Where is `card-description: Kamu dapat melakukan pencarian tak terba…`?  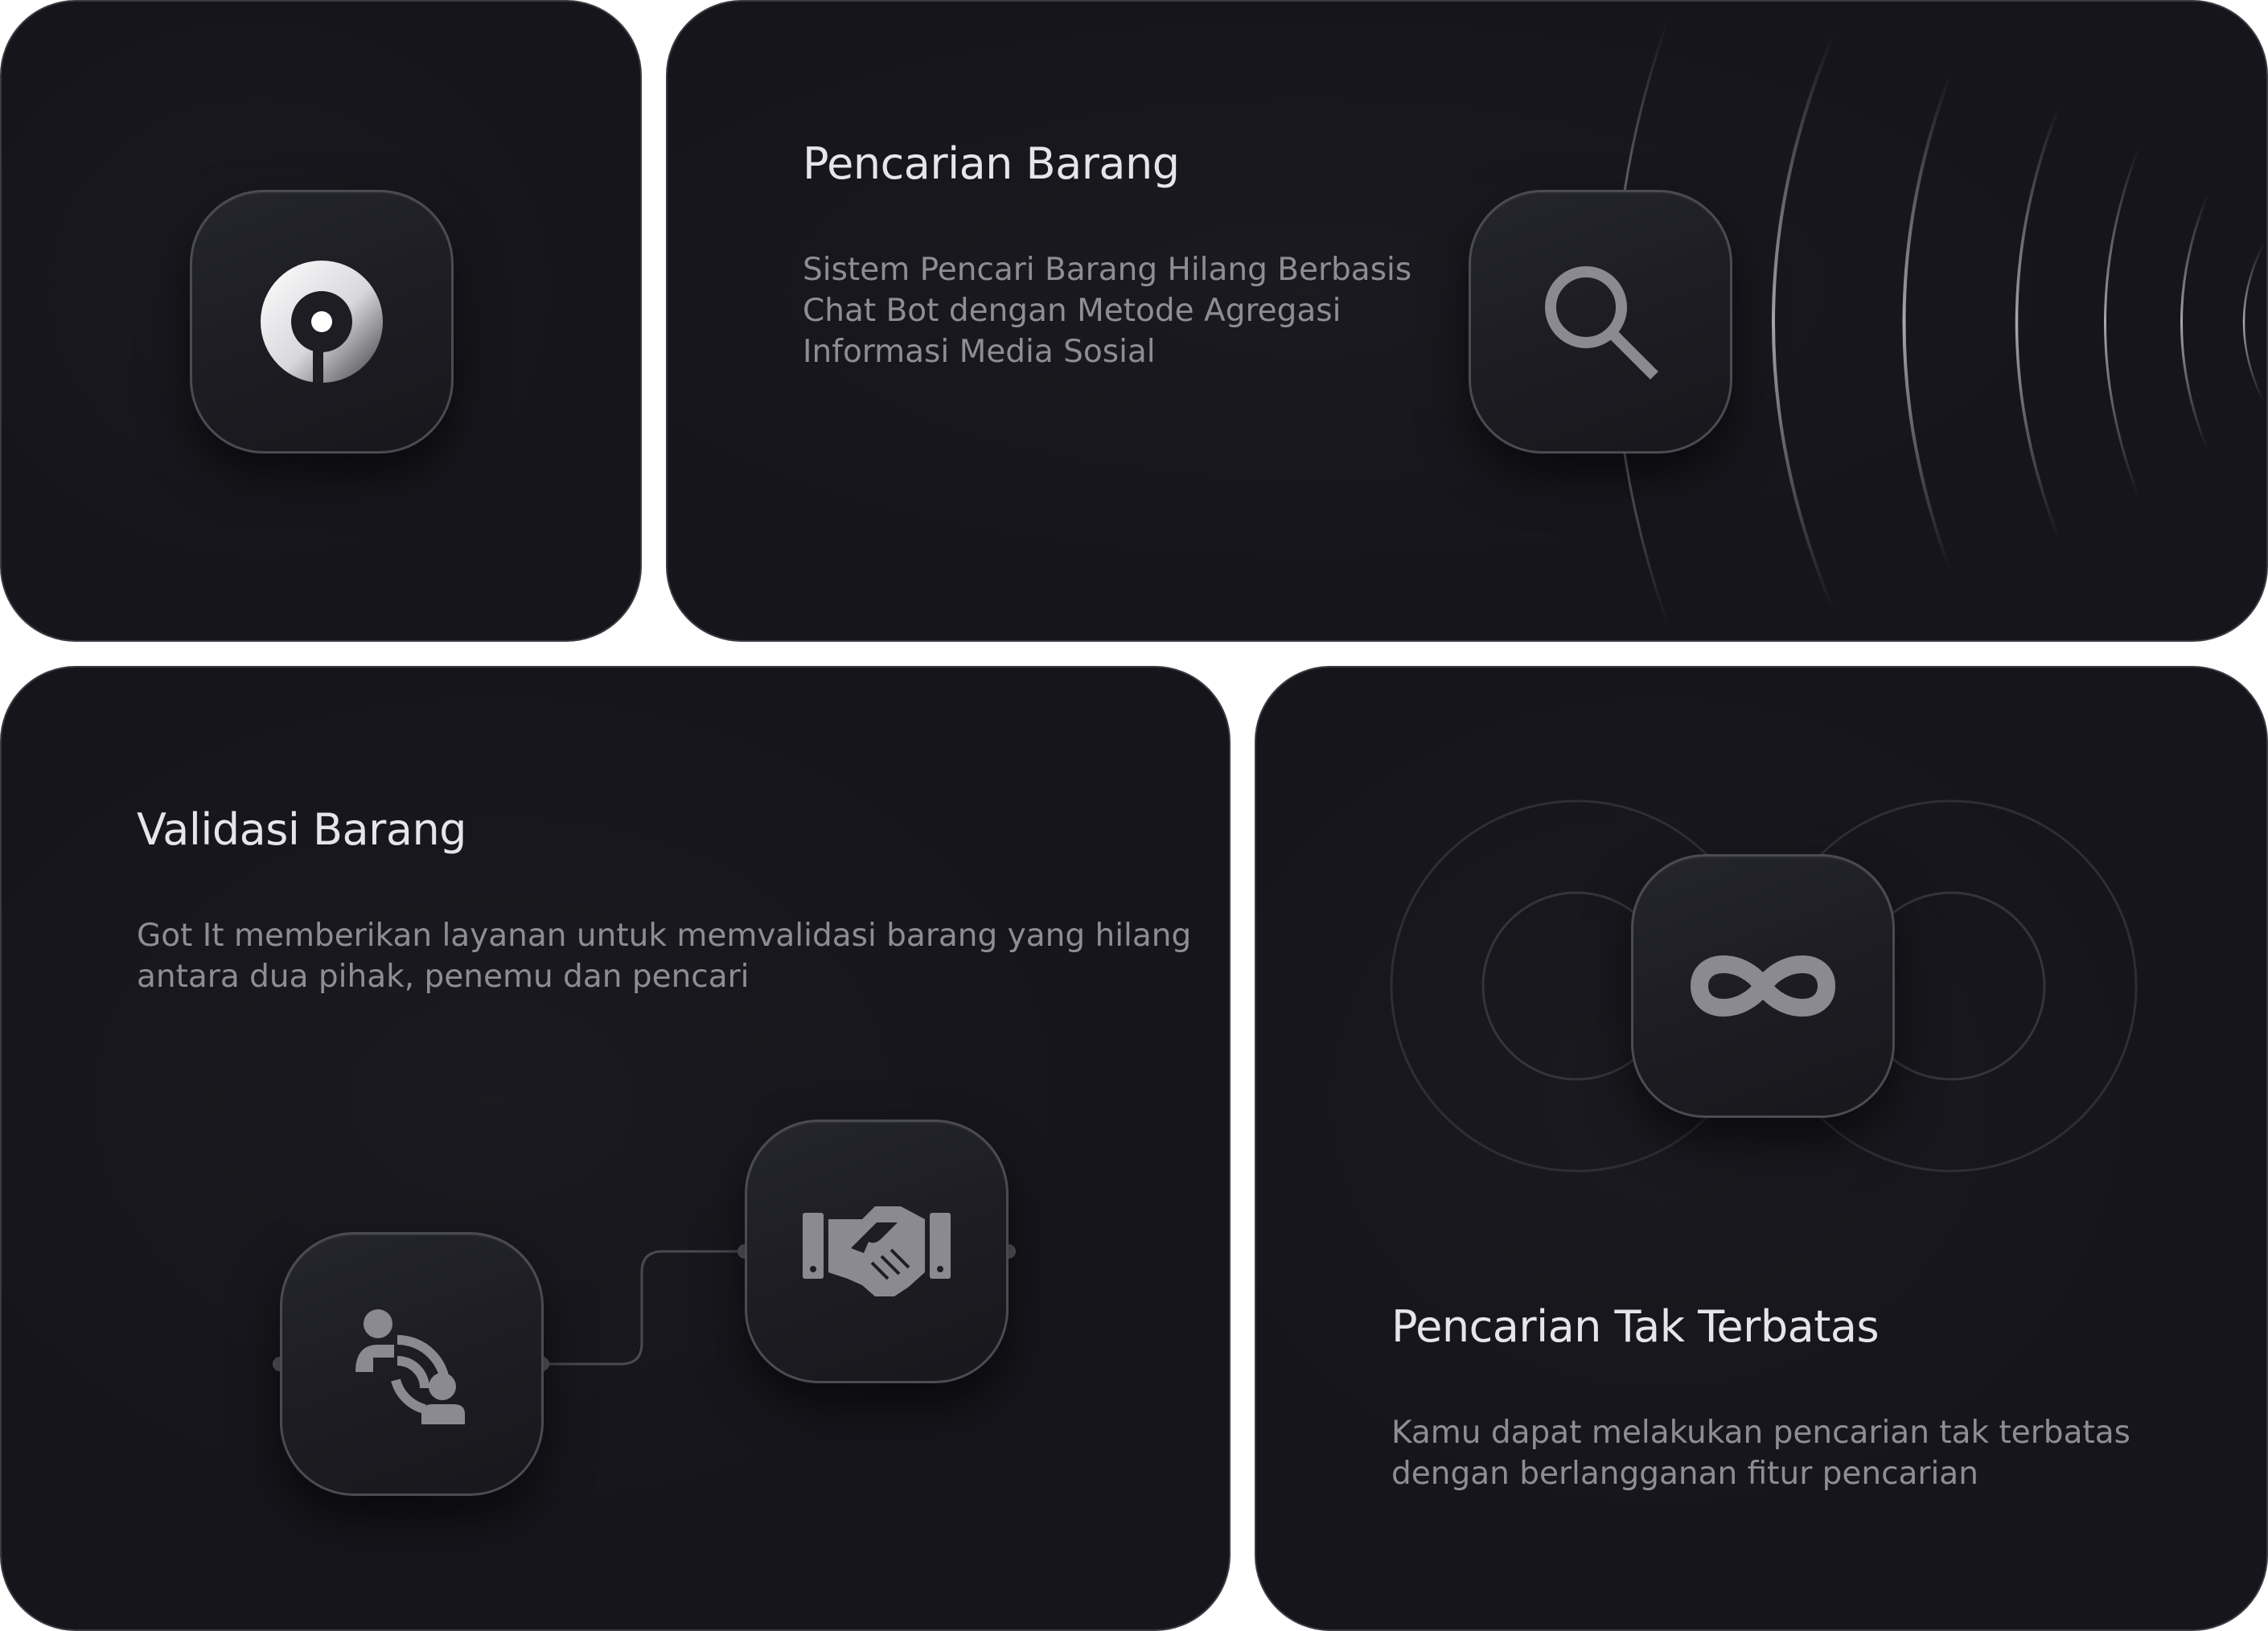 card-description: Kamu dapat melakukan pencarian tak terba… is located at coordinates (1761, 1454).